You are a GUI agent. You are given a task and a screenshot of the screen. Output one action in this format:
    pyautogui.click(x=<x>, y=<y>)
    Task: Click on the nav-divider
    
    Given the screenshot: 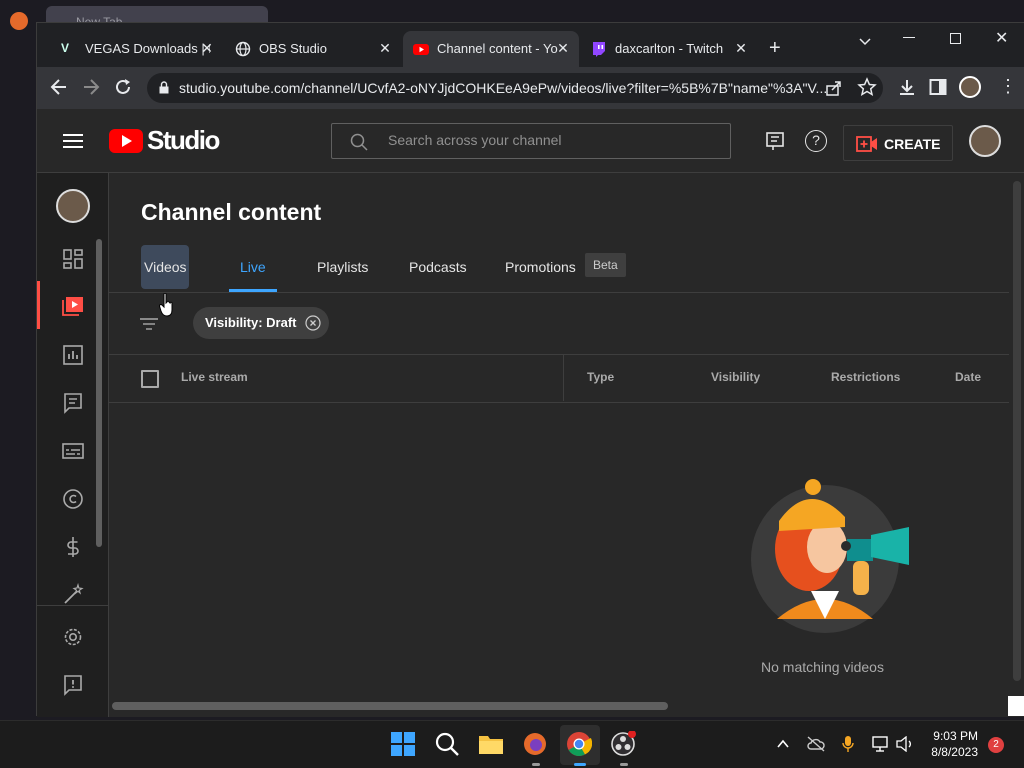 What is the action you would take?
    pyautogui.click(x=73, y=605)
    